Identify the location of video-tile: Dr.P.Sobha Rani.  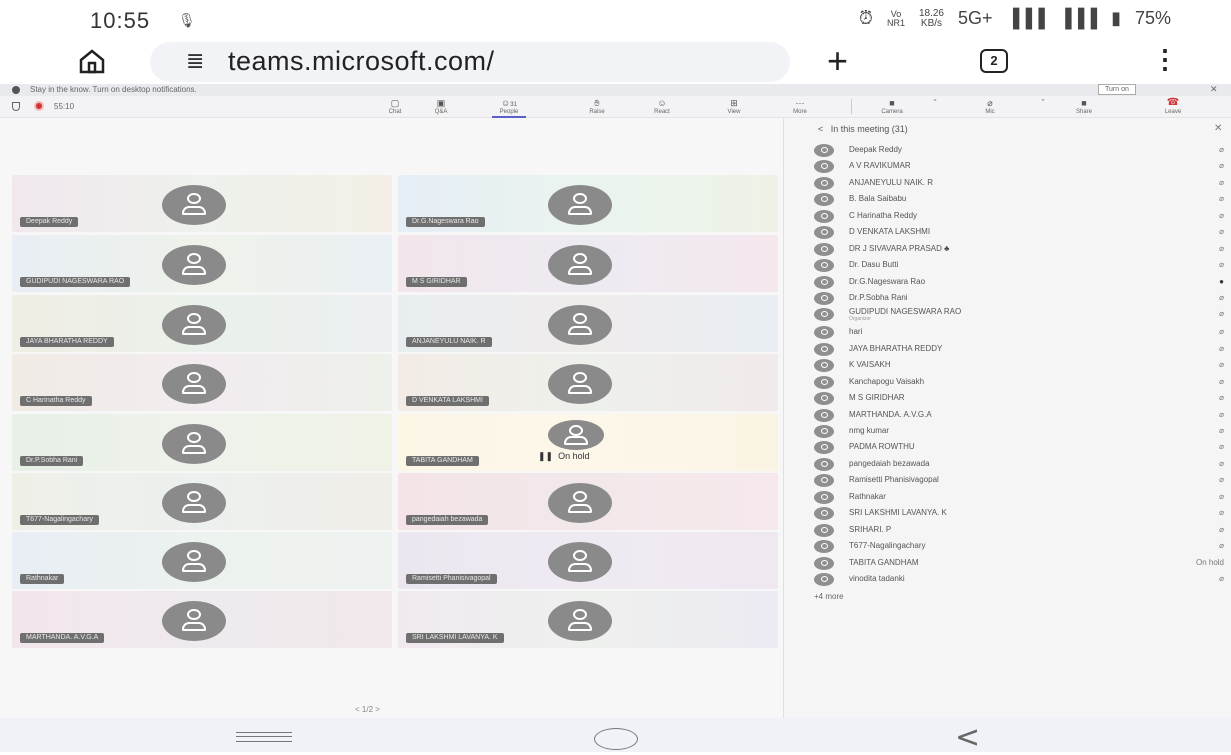
(202, 442).